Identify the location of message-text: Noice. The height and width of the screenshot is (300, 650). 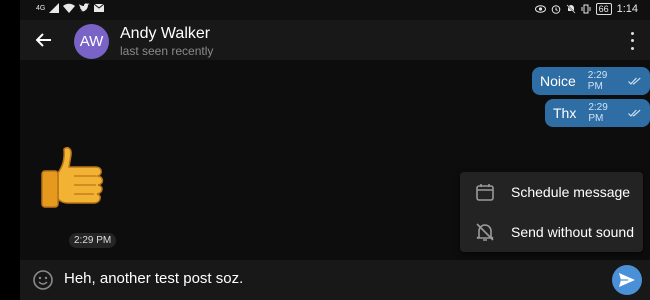
(558, 81).